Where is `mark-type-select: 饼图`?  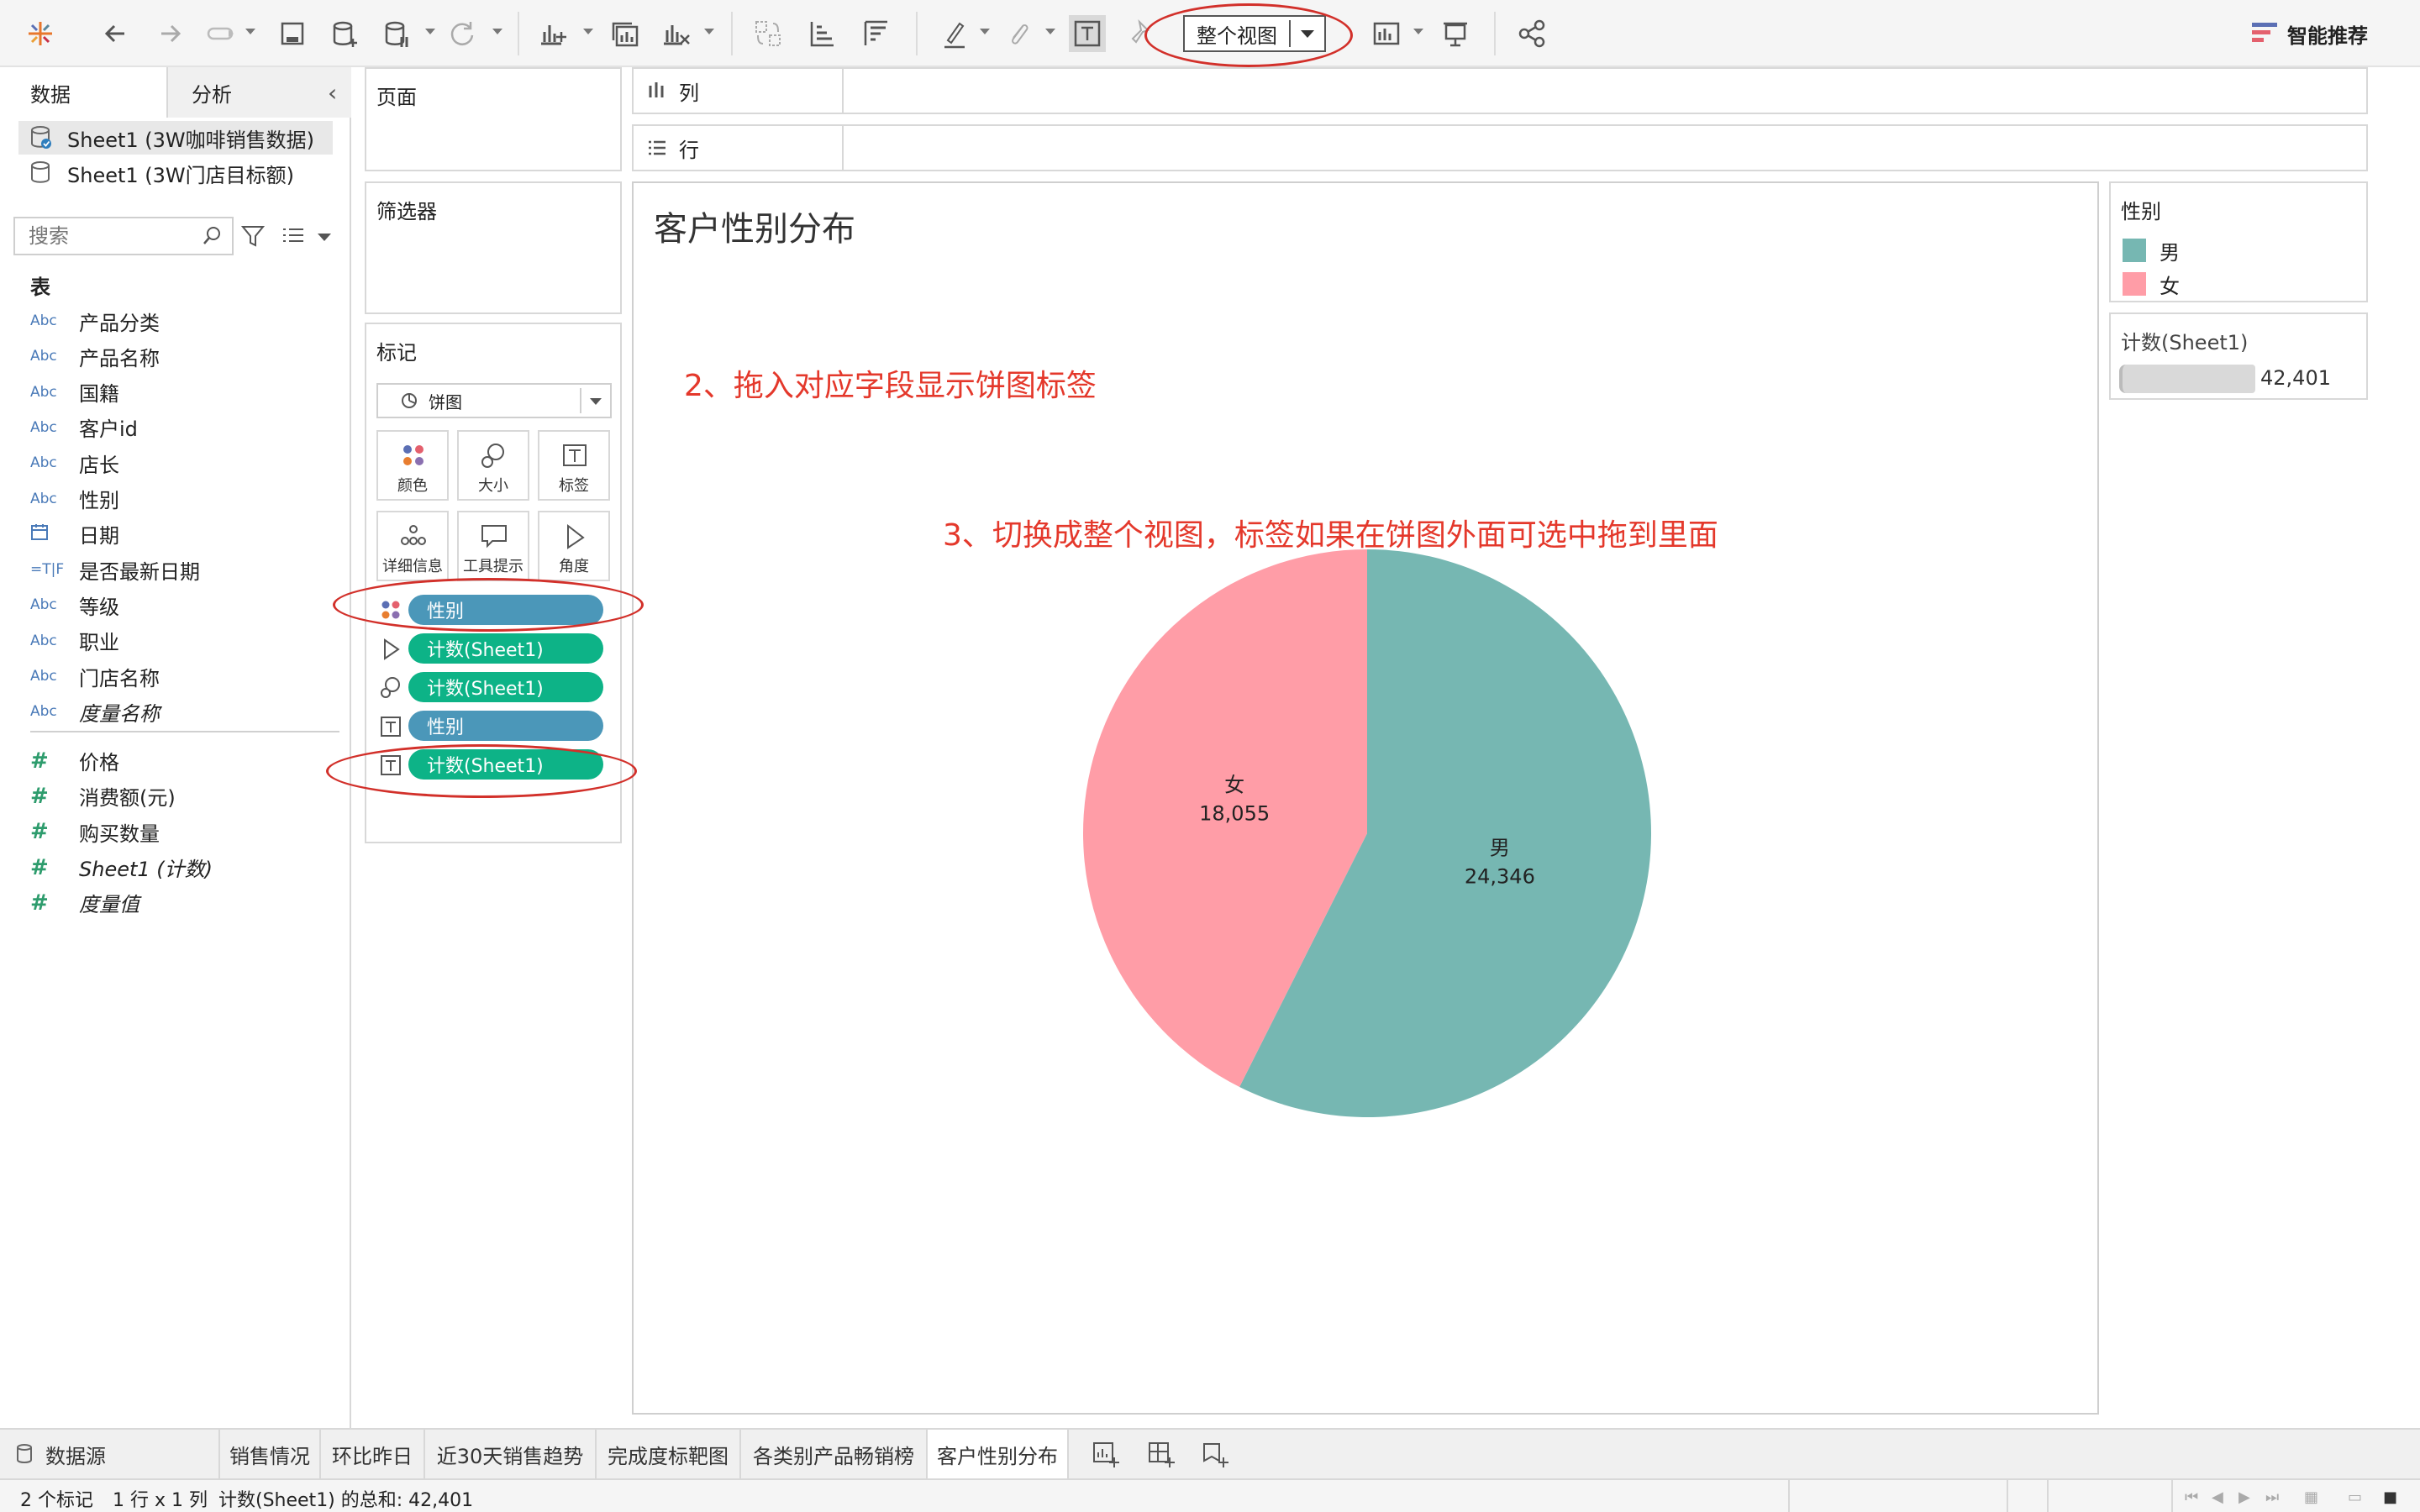 mark-type-select: 饼图 is located at coordinates (494, 400).